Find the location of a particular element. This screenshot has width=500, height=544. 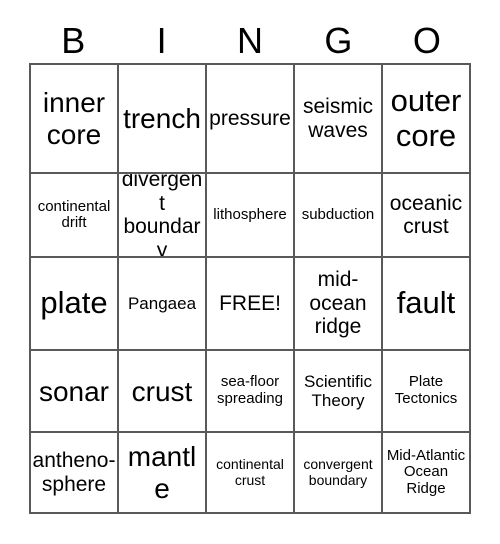

bingo-letter-n: N is located at coordinates (250, 40).